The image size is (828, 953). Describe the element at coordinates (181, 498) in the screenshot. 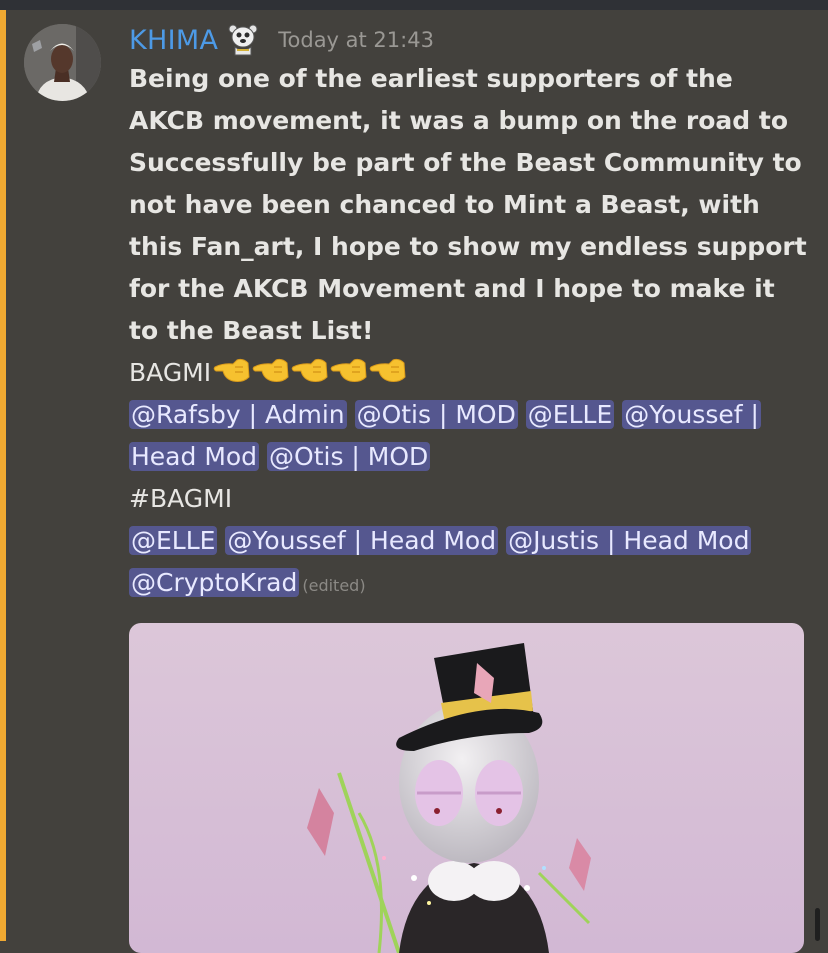

I see `hashtag-text: #BAGMI` at that location.